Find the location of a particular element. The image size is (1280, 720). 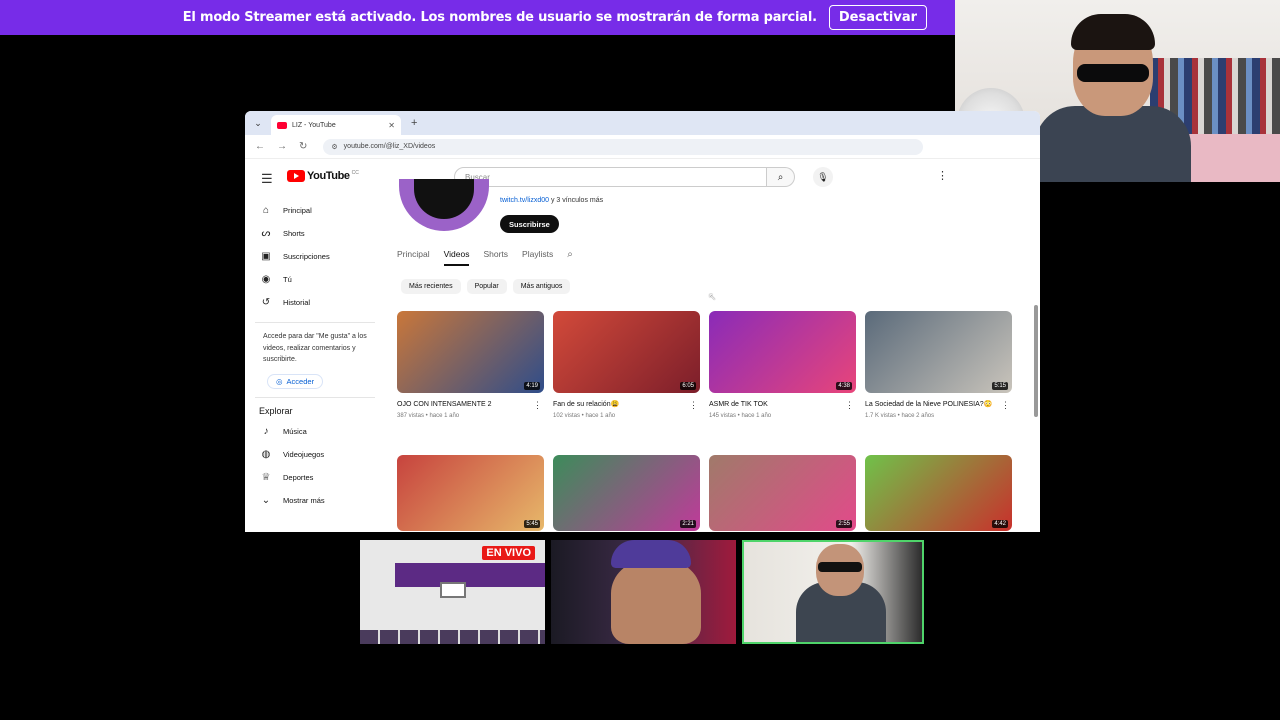

video-thumbnail: 4:19 is located at coordinates (470, 352).